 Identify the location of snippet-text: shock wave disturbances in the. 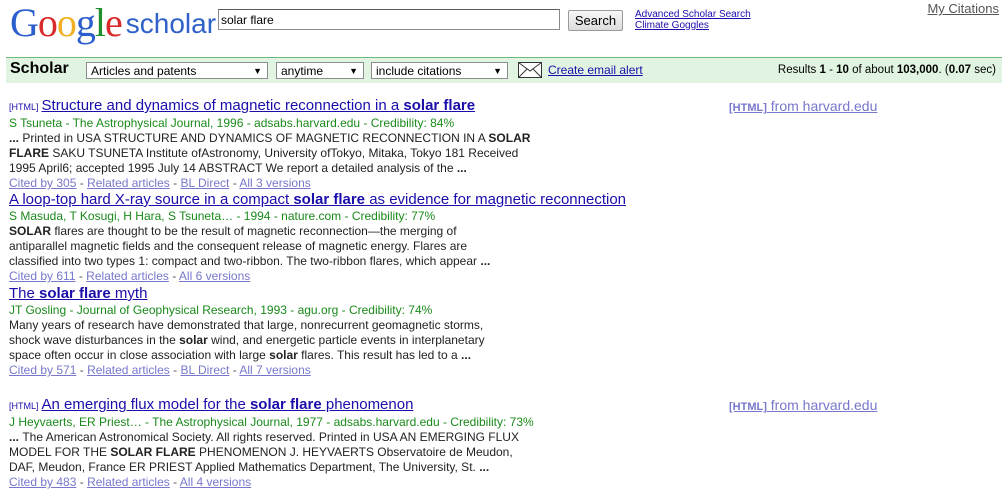
(94, 340).